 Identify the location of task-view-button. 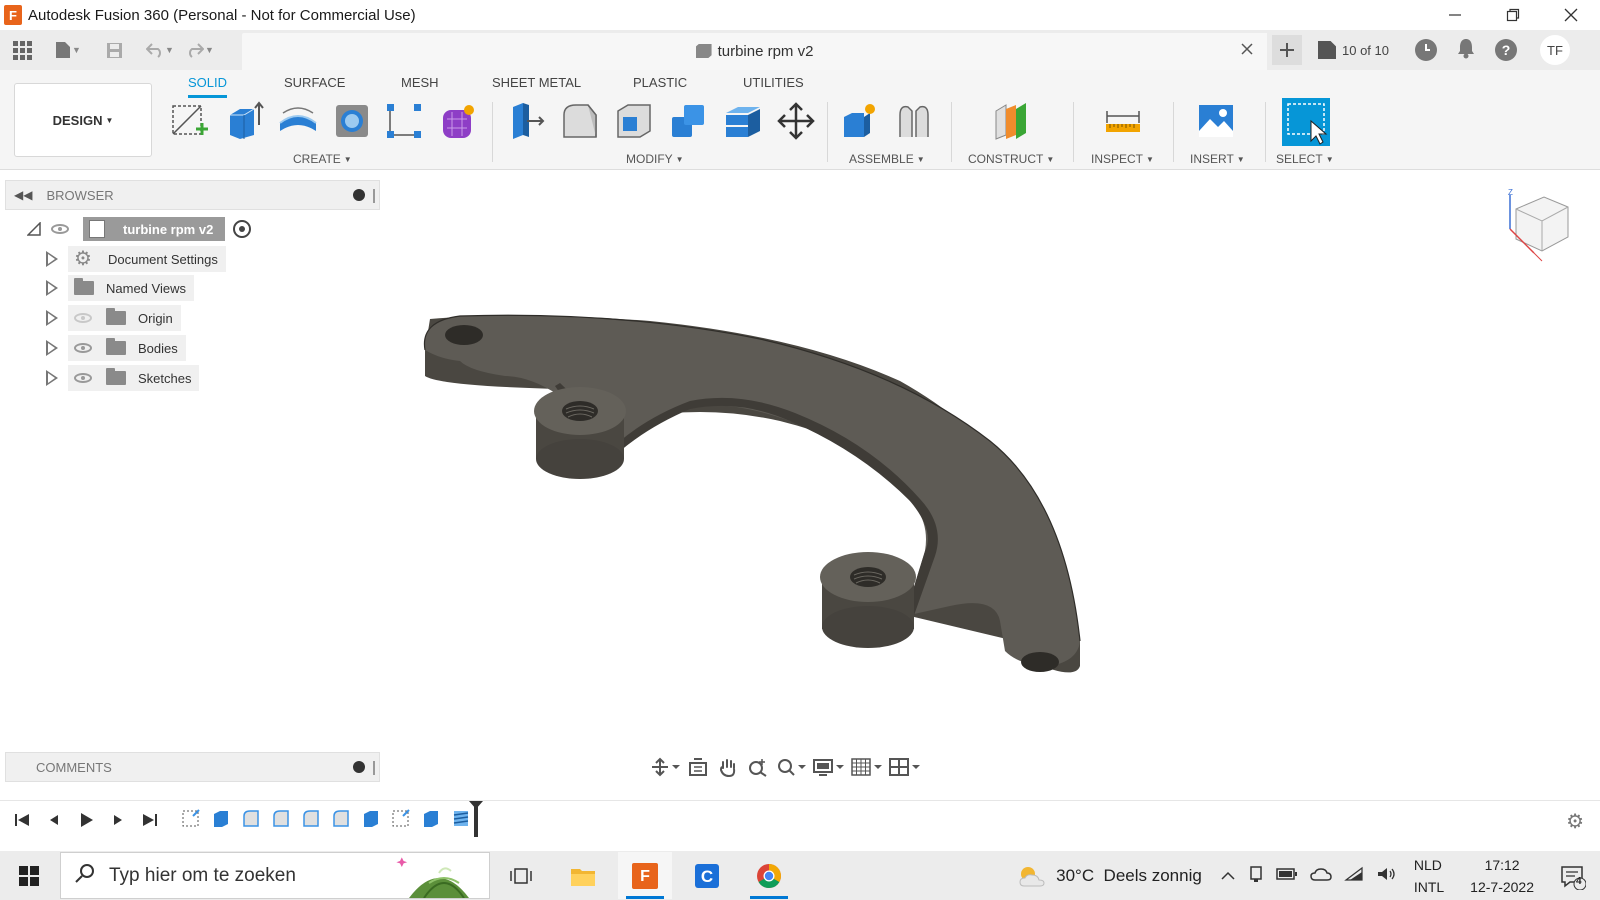
(521, 875).